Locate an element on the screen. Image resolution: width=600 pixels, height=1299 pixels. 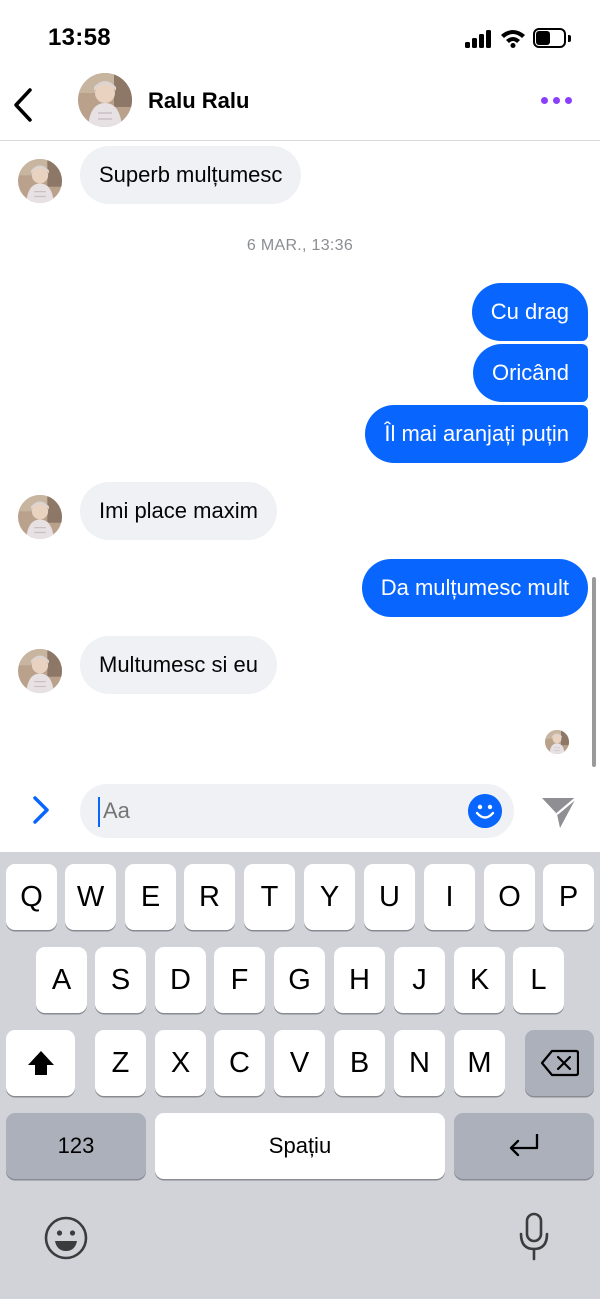
shift-key is located at coordinates (40, 1063).